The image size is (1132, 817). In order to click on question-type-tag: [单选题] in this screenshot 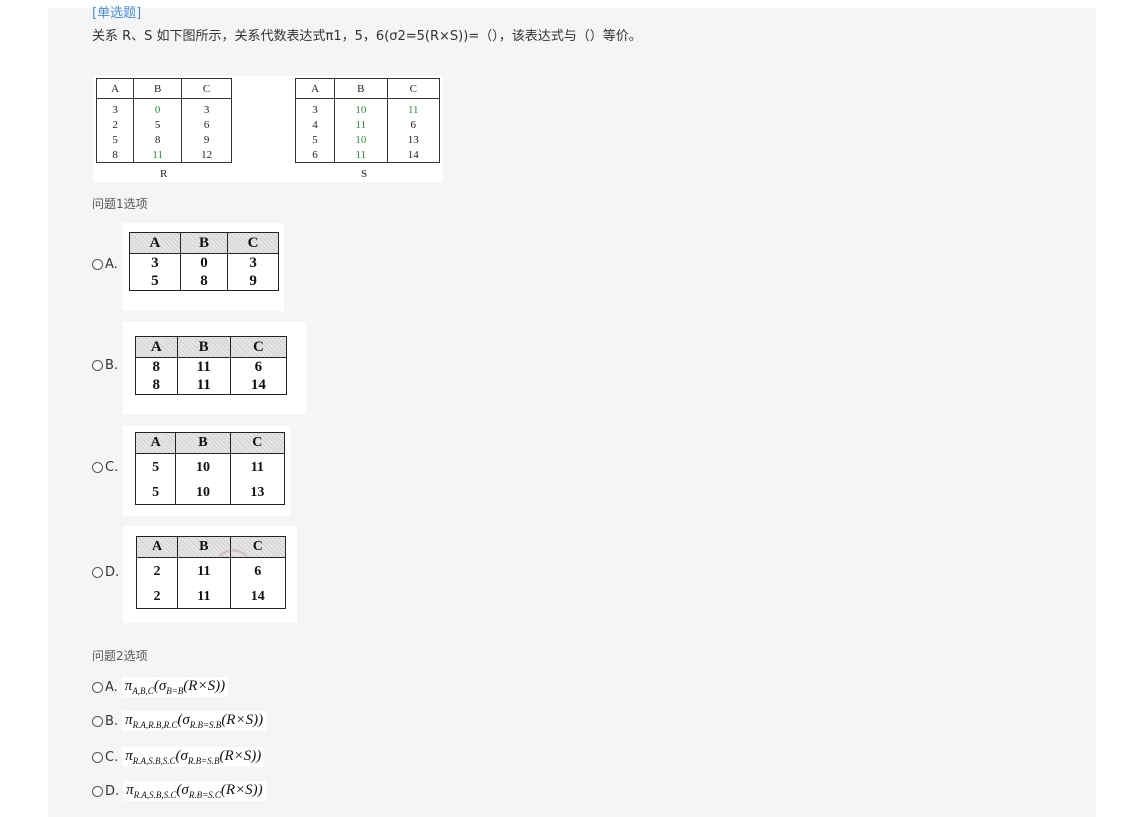, I will do `click(117, 13)`.